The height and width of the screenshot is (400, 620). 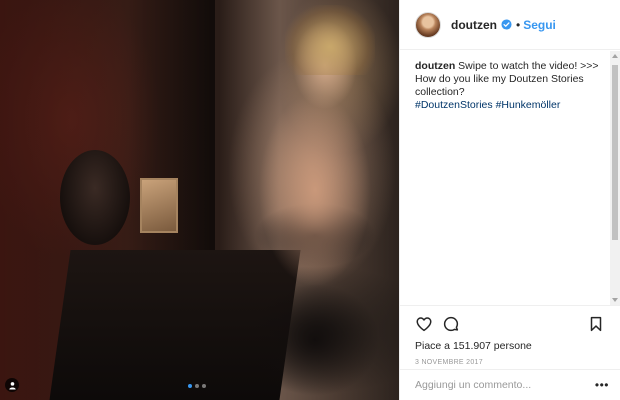 I want to click on avatar, so click(x=428, y=24).